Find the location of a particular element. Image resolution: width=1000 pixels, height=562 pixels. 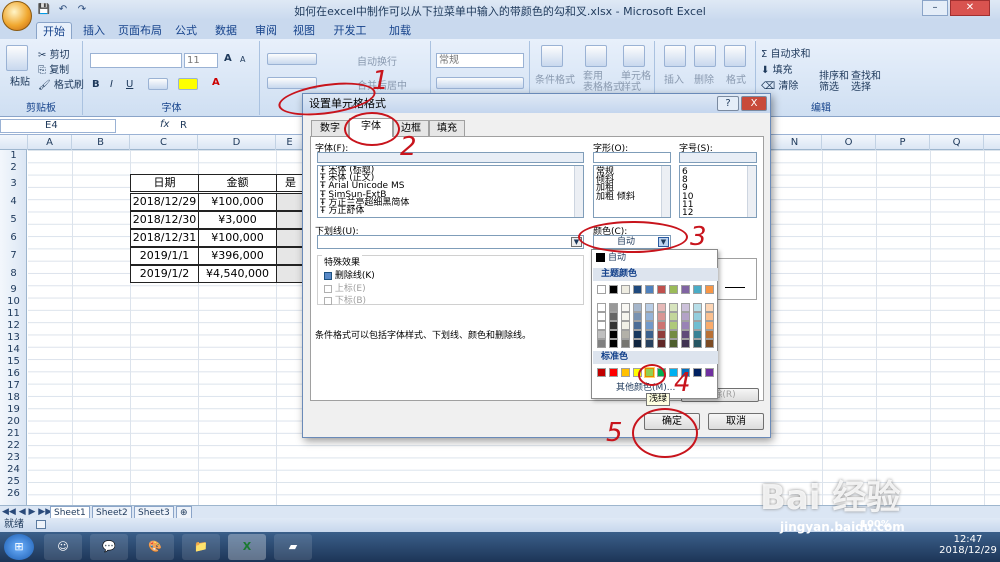

column-header: E is located at coordinates (290, 142).